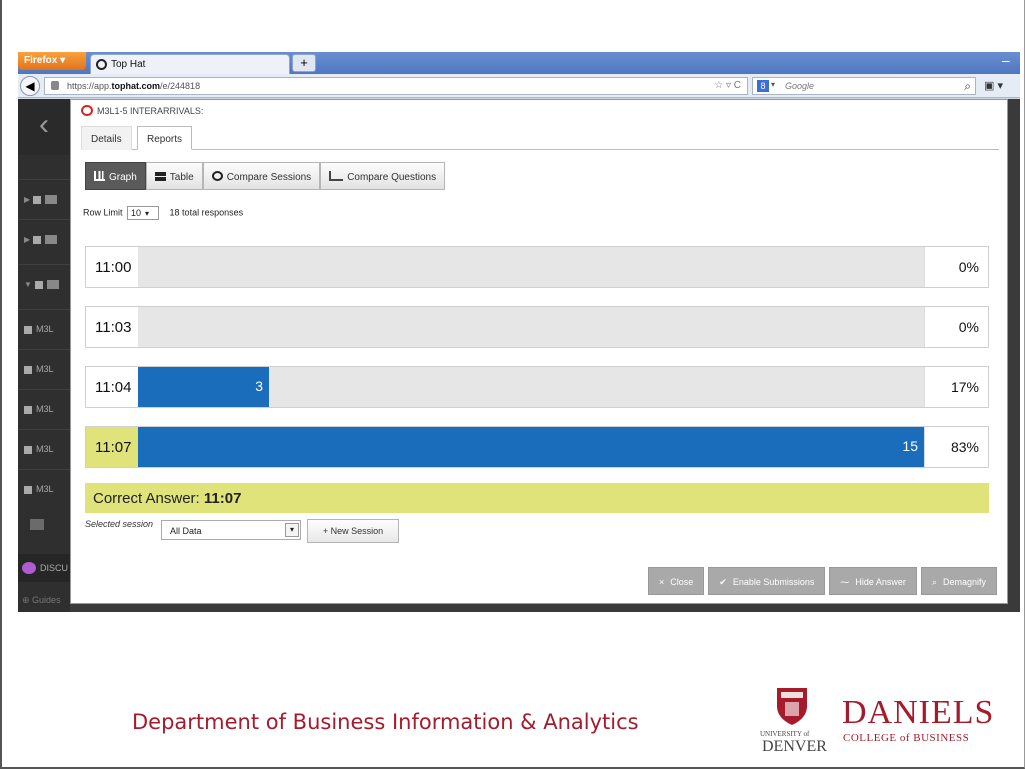 The image size is (1025, 769). Describe the element at coordinates (958, 581) in the screenshot. I see `demagnify-button: ⌕ Demagnify` at that location.